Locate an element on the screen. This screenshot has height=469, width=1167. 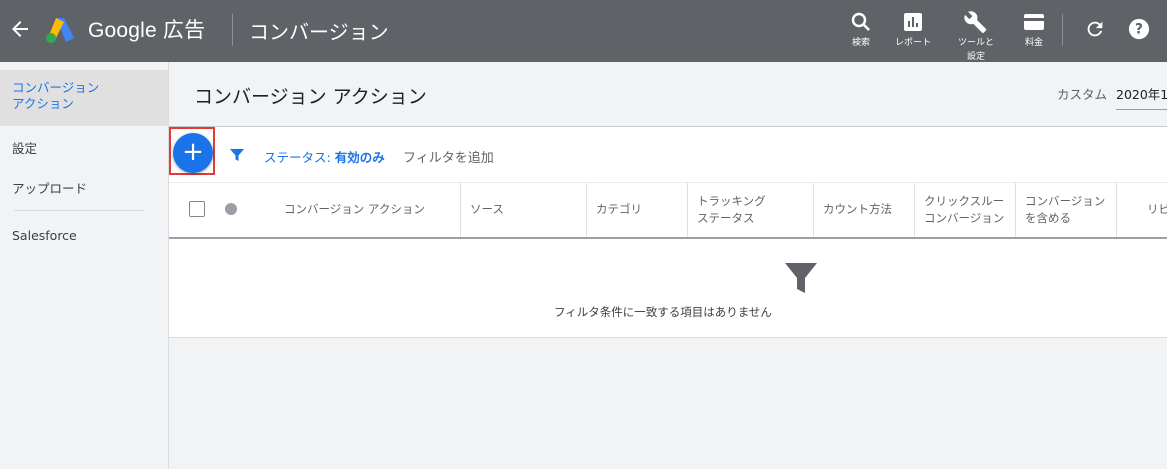
sidebar-item-conversion-actions: コンバージョン アクション is located at coordinates (84, 98).